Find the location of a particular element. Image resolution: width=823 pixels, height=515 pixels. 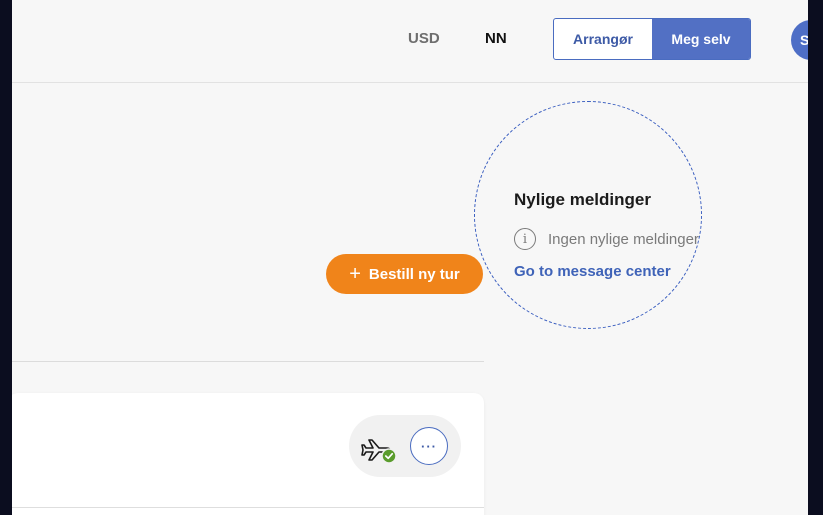

book-new-trip-label: Bestill ny tur is located at coordinates (414, 274).